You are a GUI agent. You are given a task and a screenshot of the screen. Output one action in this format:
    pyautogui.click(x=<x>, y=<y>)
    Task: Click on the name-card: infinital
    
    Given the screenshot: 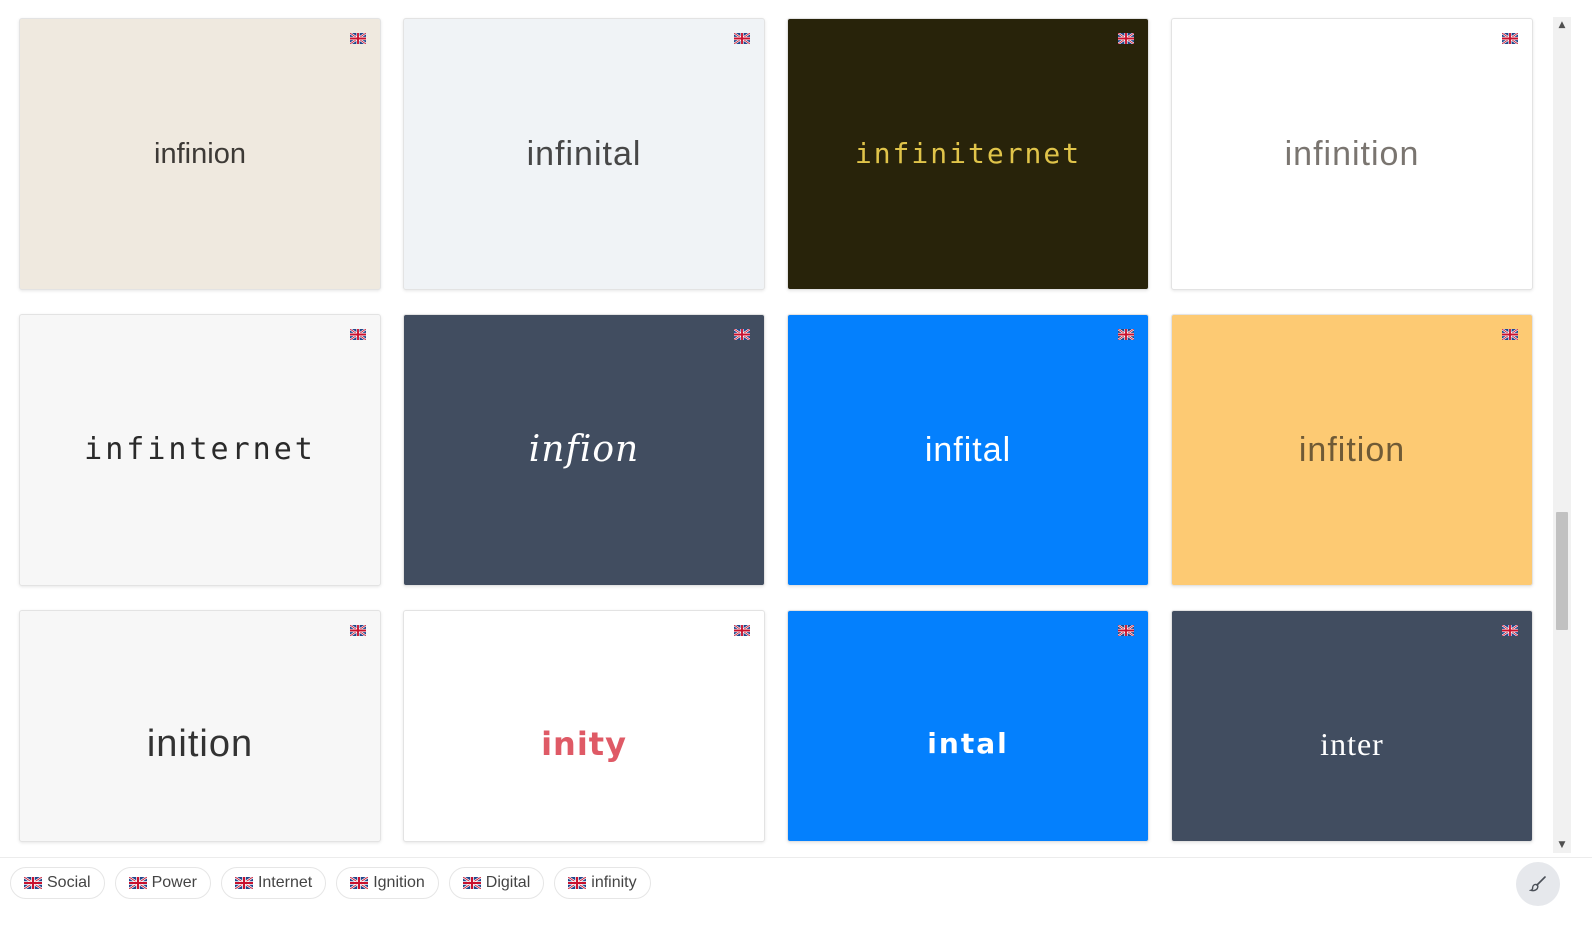 What is the action you would take?
    pyautogui.click(x=584, y=154)
    